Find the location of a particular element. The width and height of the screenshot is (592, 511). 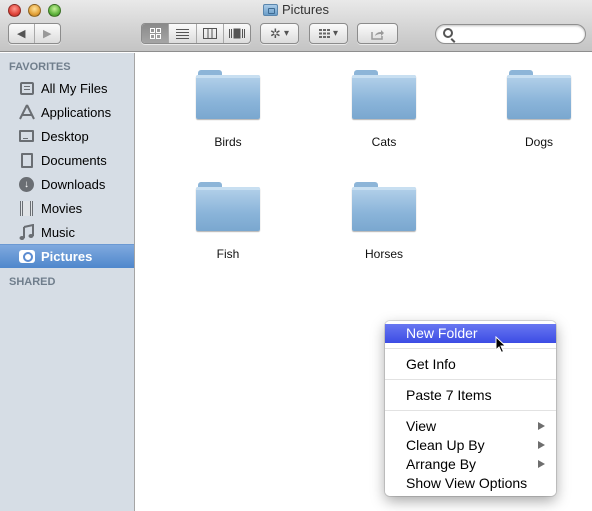

movies-icon is located at coordinates (26, 208).